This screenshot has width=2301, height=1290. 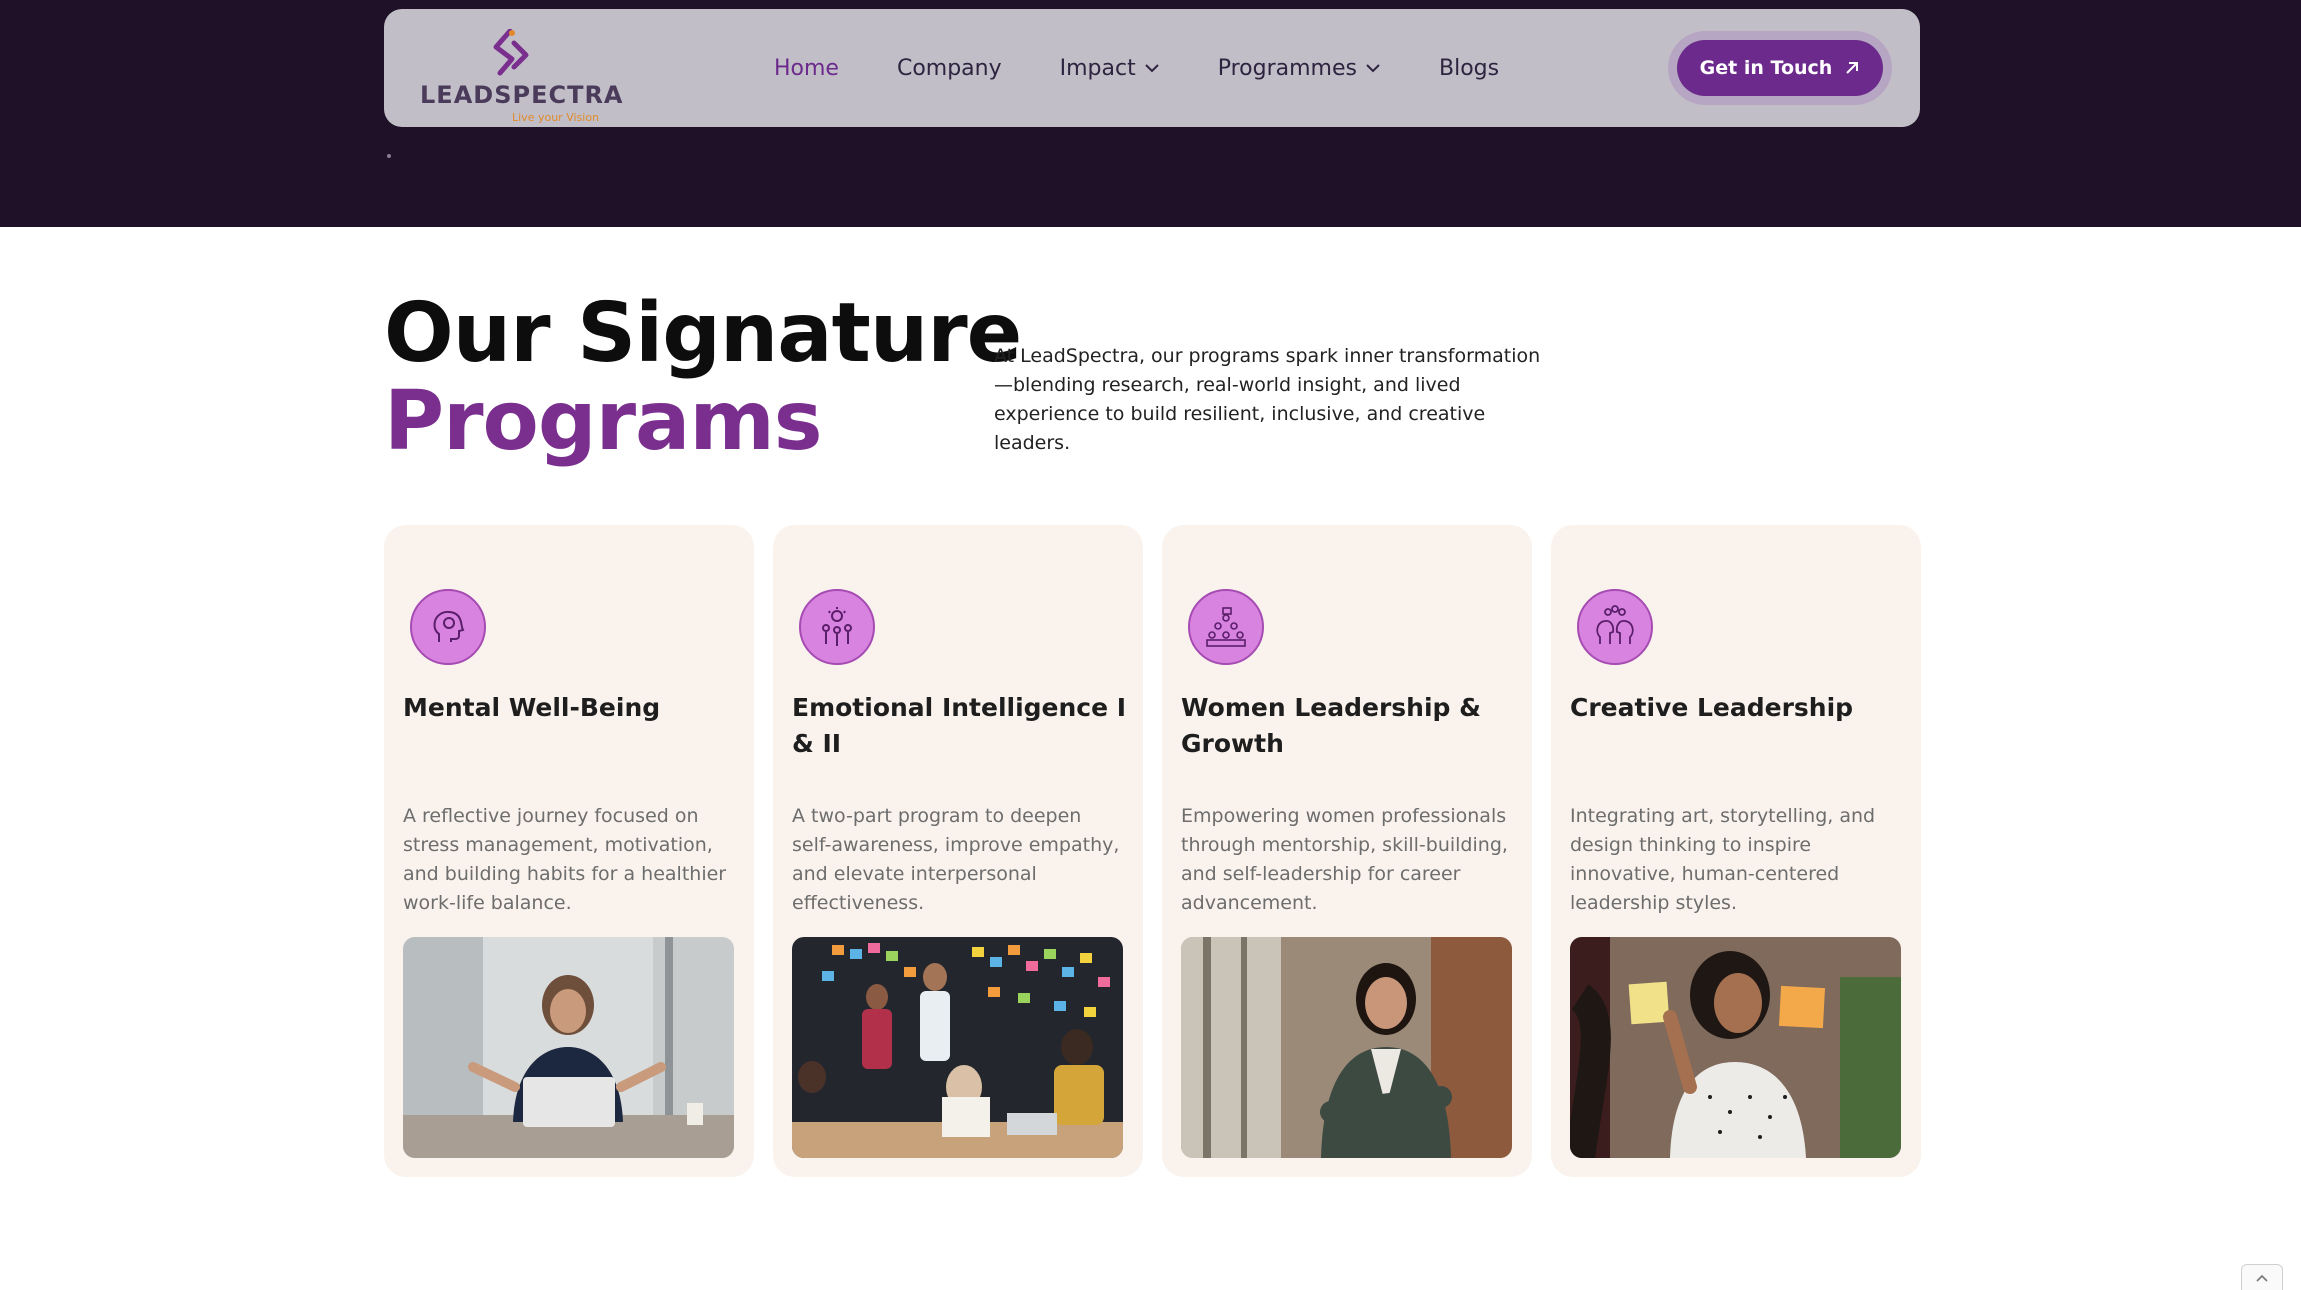 I want to click on card-title: Emotional Intelligence I & II, so click(x=959, y=725).